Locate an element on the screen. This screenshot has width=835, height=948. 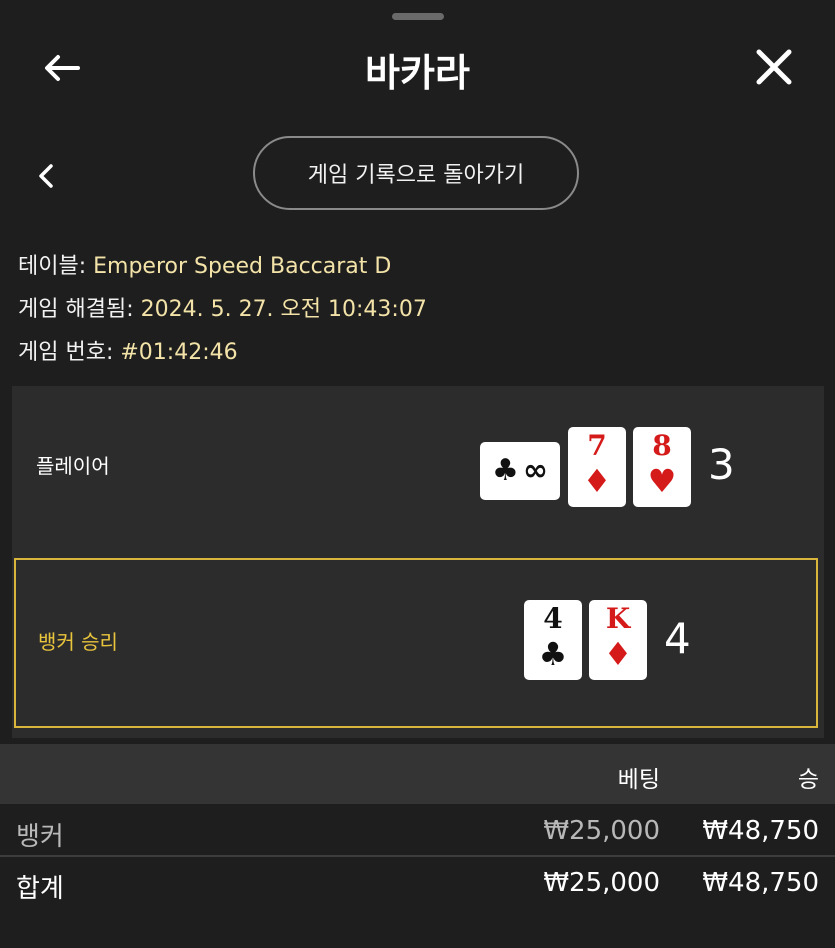
sheet-grabber is located at coordinates (418, 16).